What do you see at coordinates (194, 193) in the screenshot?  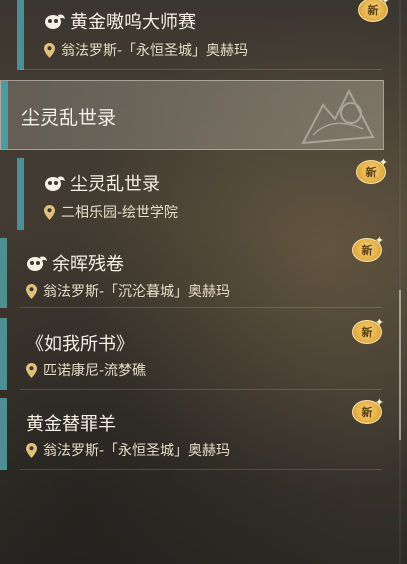 I see `list-item: 尘灵乱世录 二相乐园-绘世学院 新 ✦` at bounding box center [194, 193].